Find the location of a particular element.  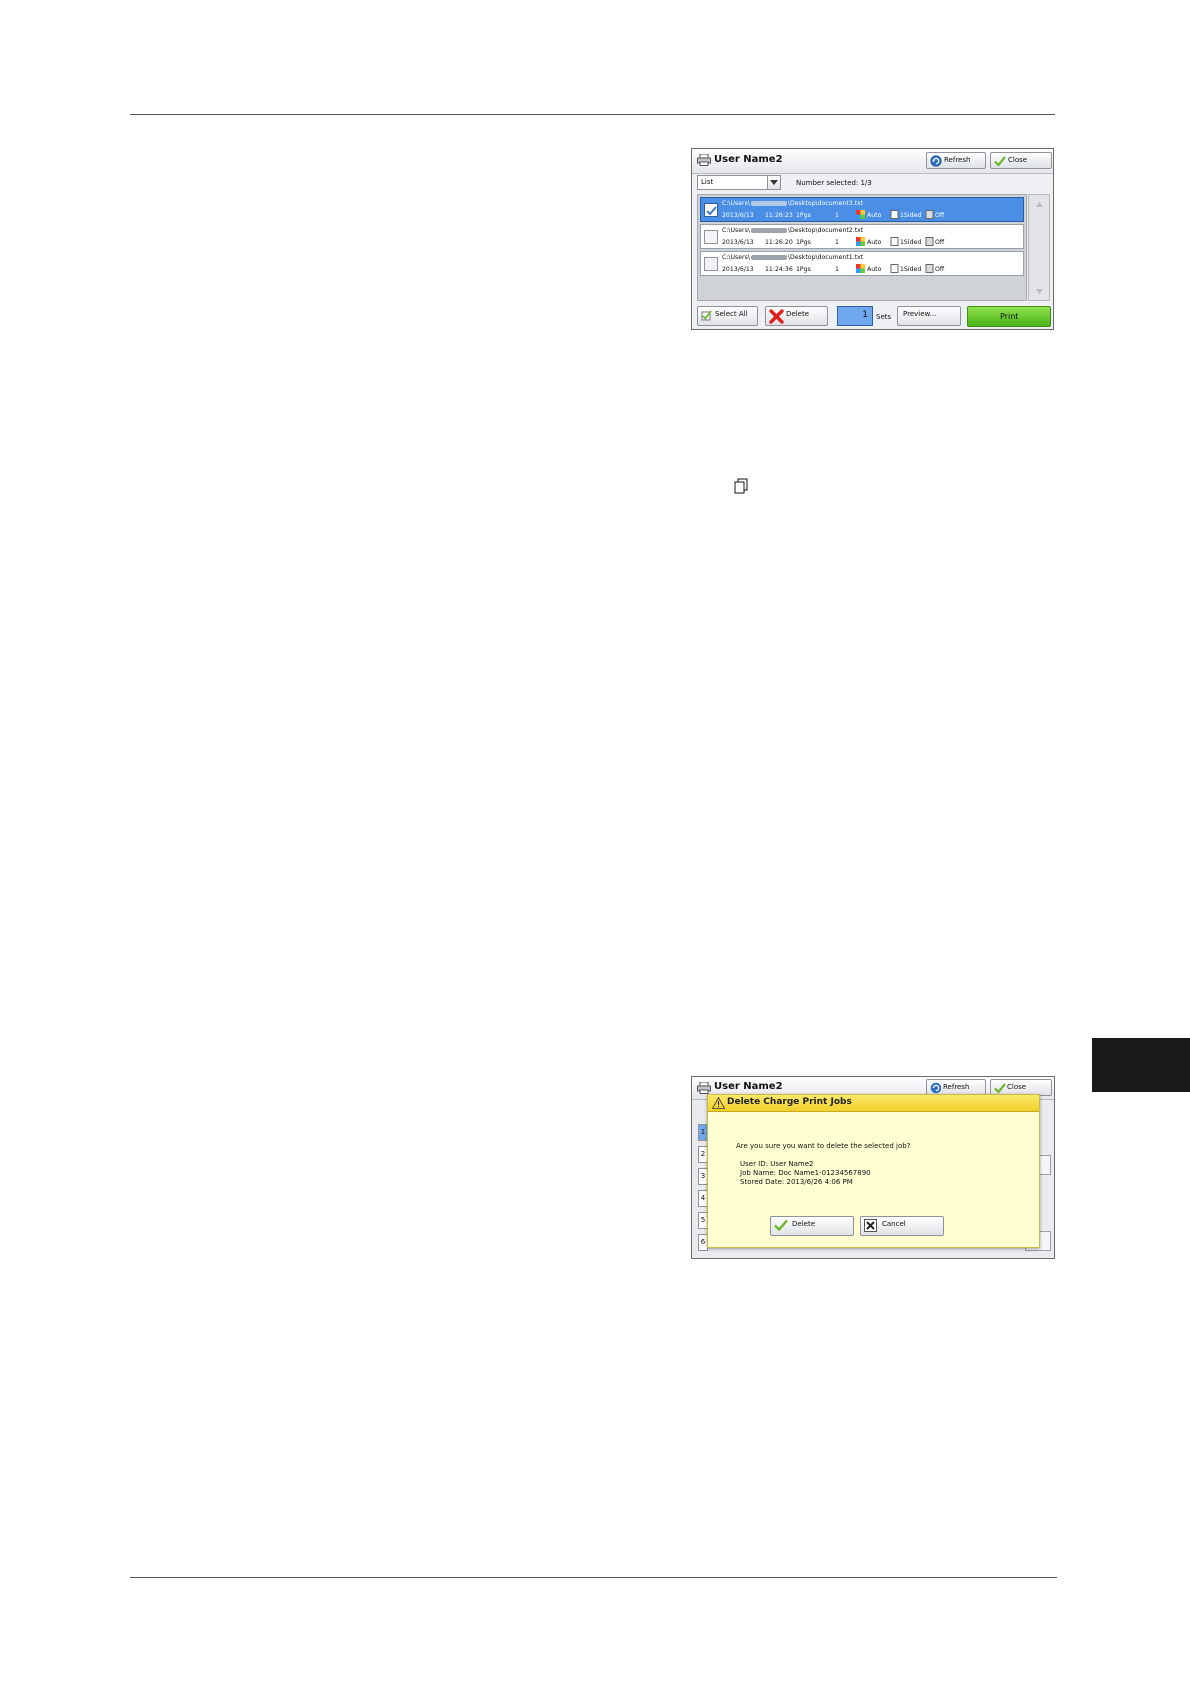

warning-icon is located at coordinates (718, 1103).